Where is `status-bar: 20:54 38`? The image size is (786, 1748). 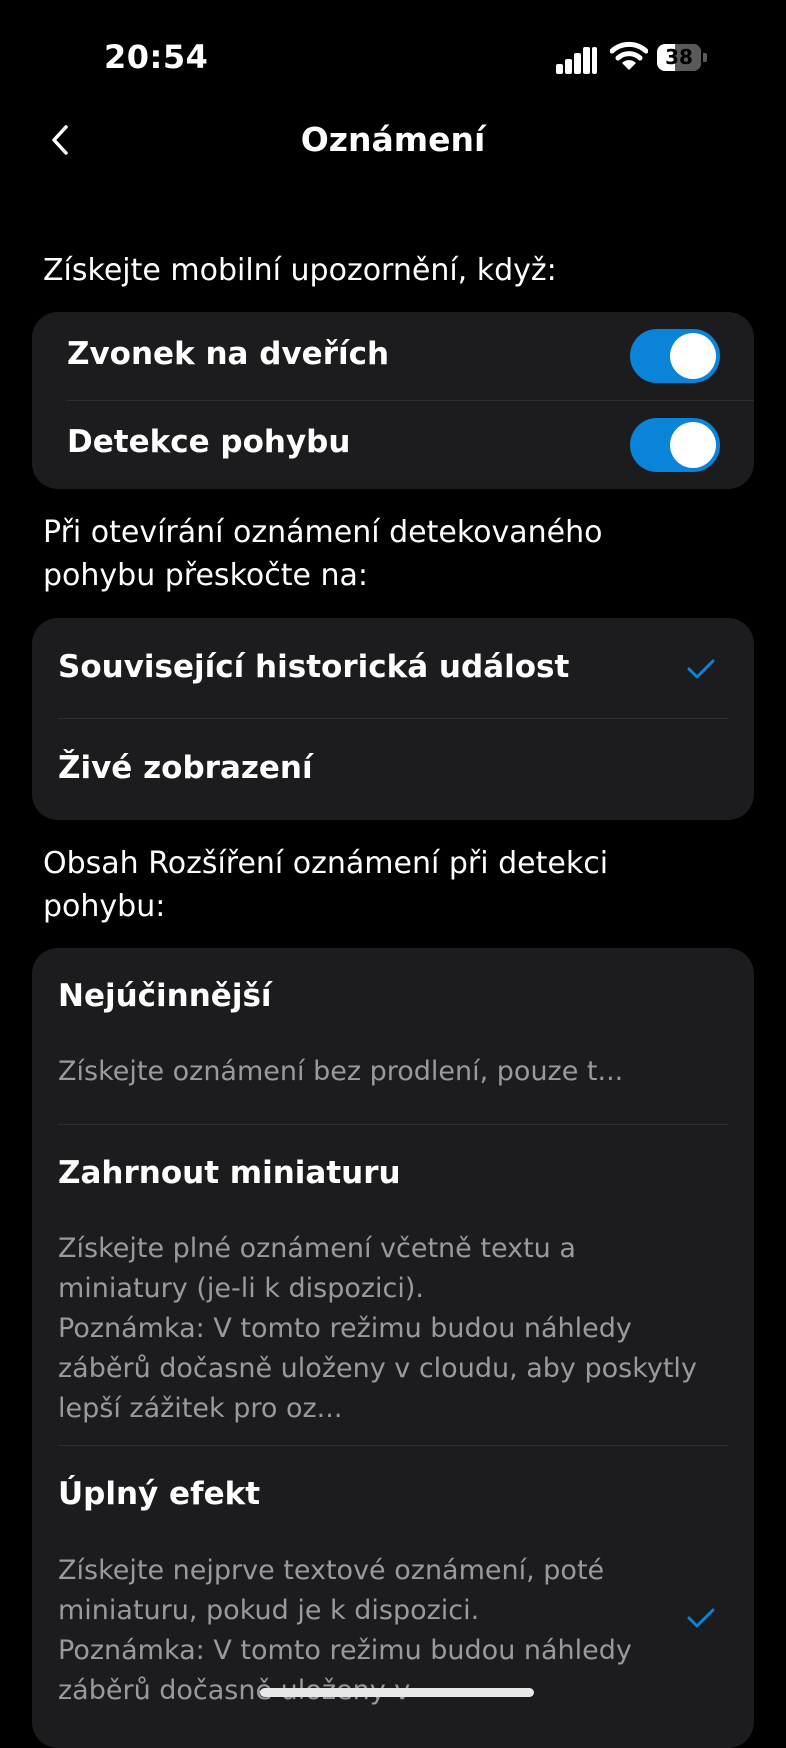 status-bar: 20:54 38 is located at coordinates (393, 55).